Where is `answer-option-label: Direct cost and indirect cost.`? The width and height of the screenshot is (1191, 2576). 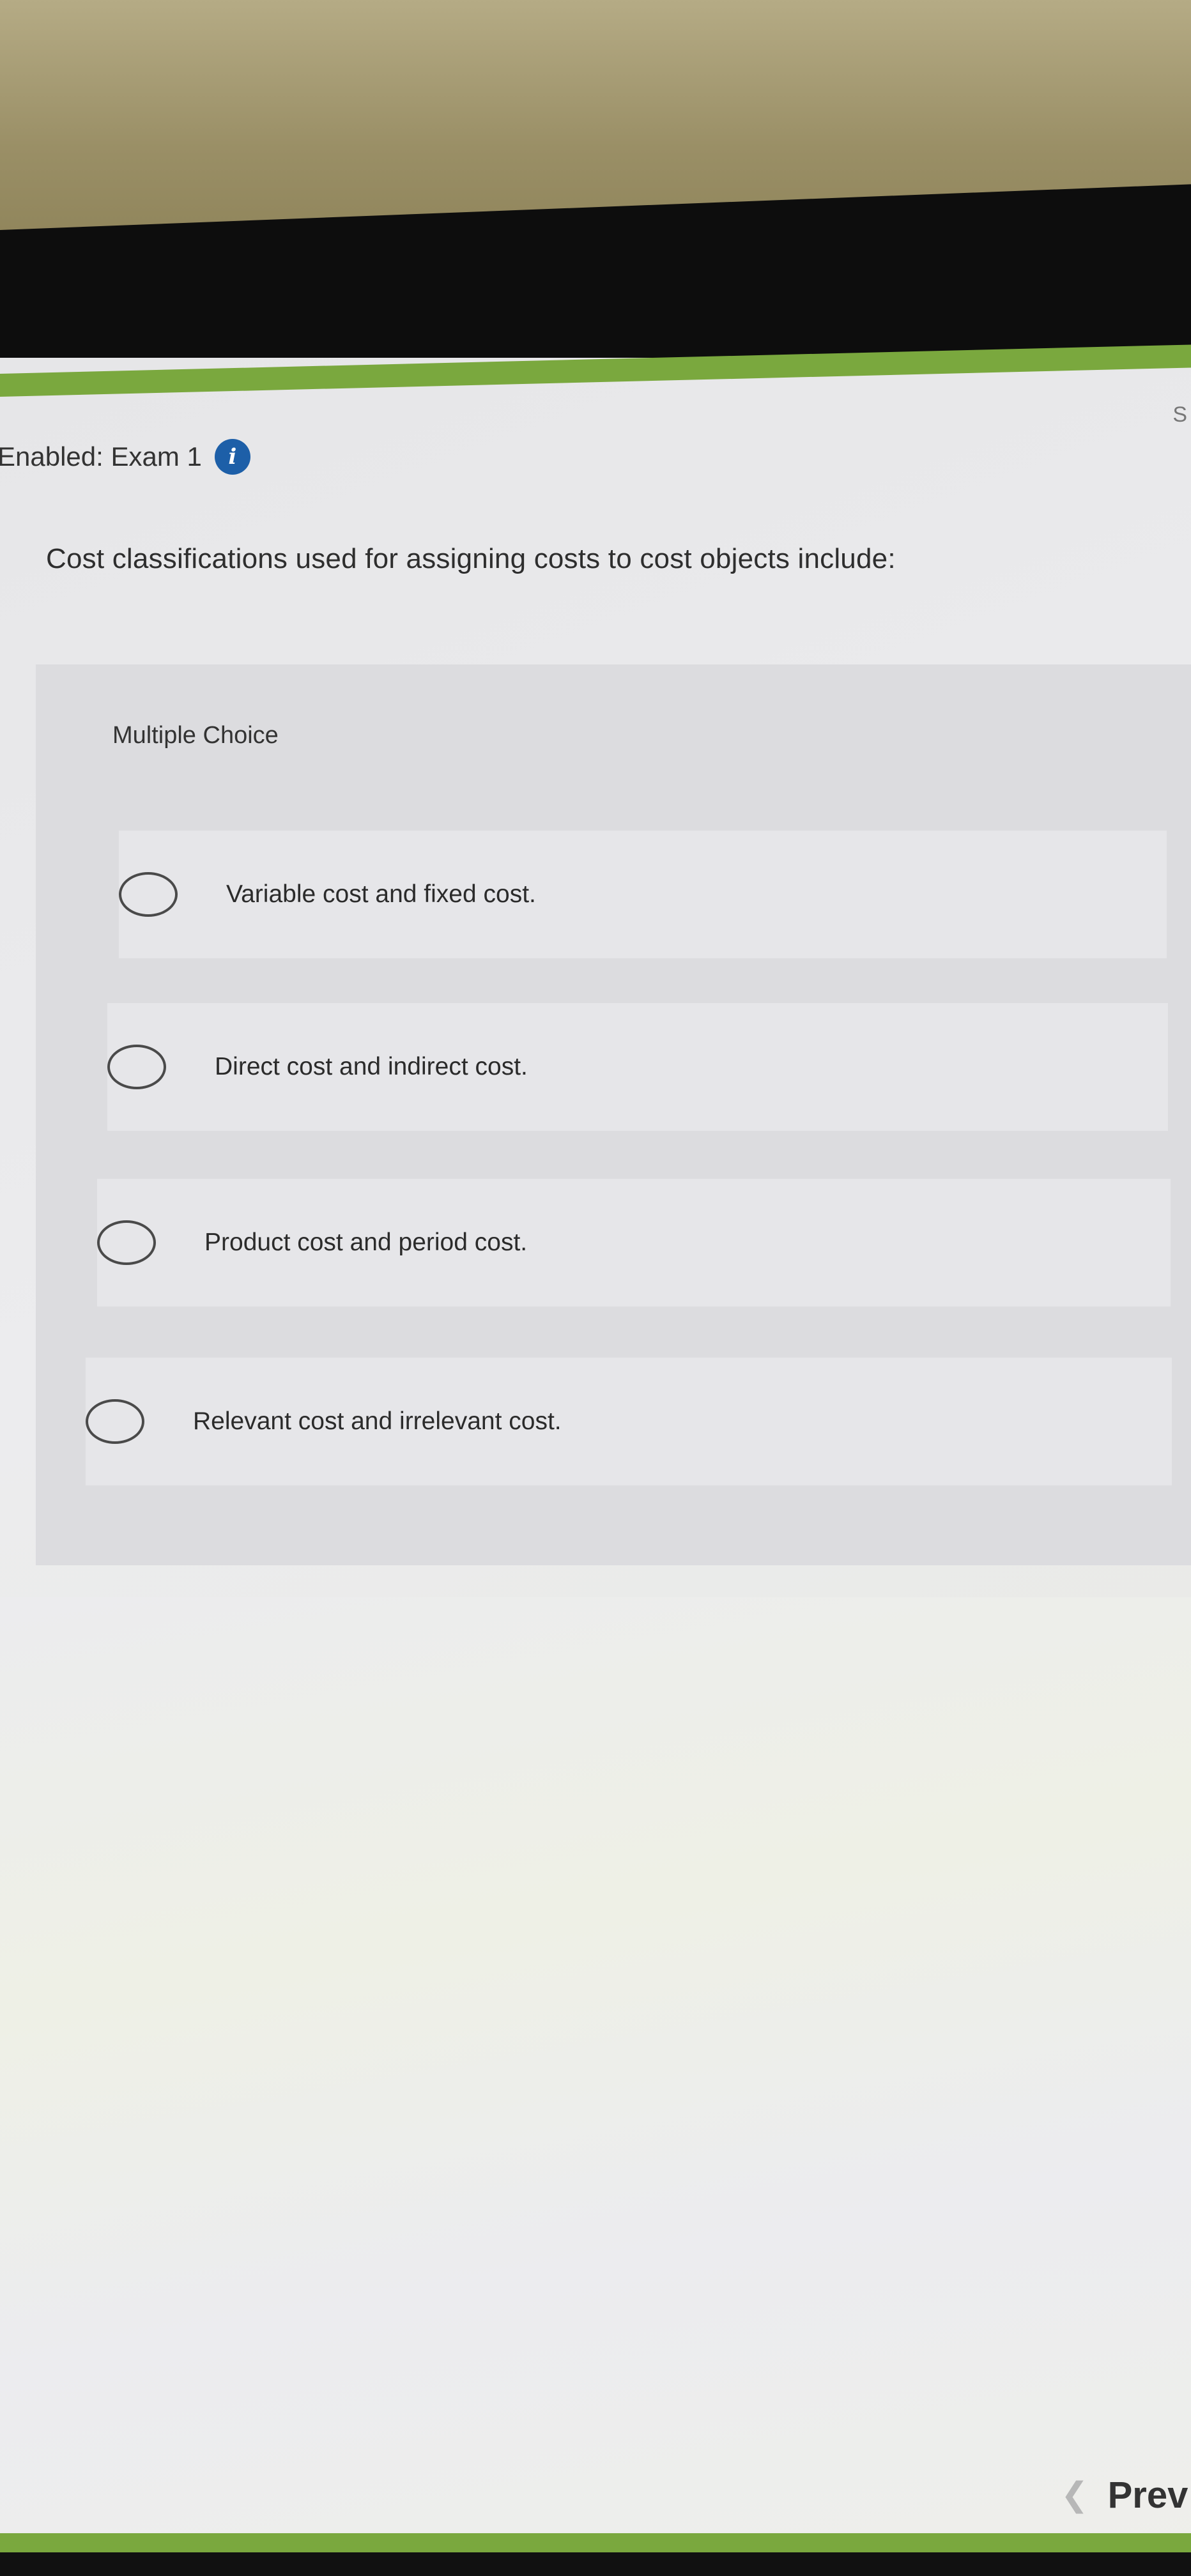
answer-option-label: Direct cost and indirect cost. is located at coordinates (371, 1066).